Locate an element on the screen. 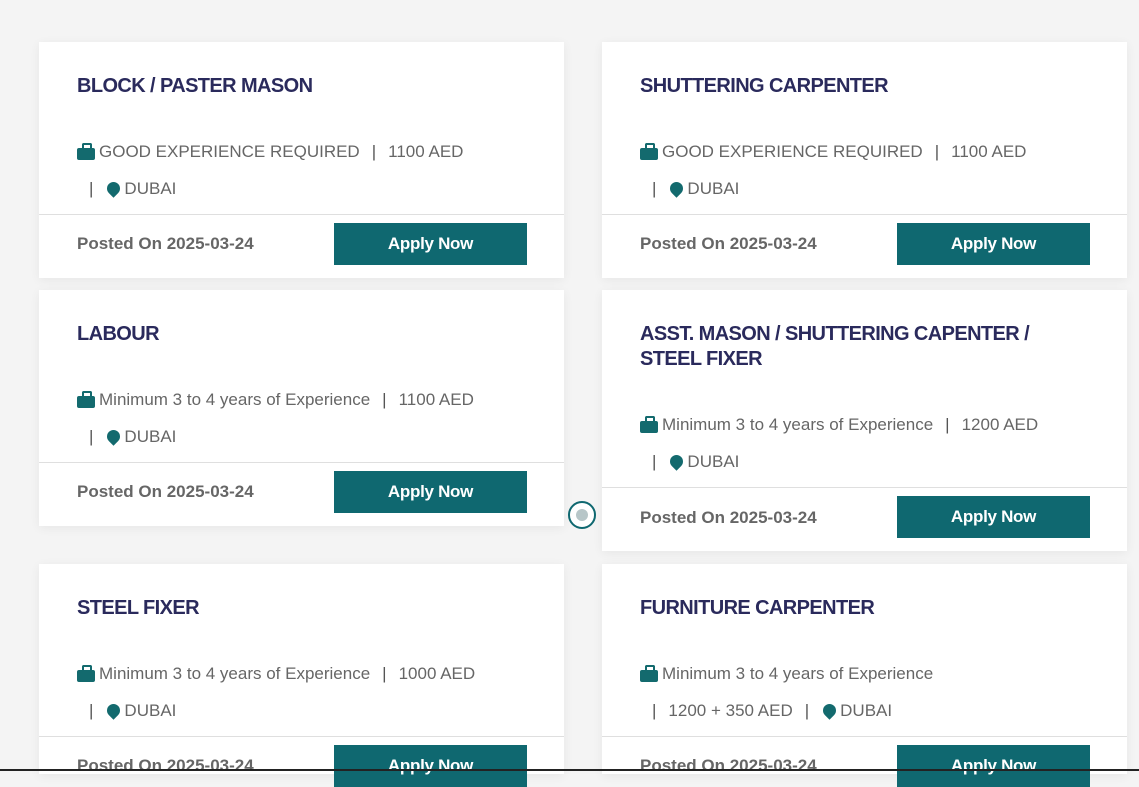 Image resolution: width=1139 pixels, height=787 pixels. dot-icon is located at coordinates (582, 515).